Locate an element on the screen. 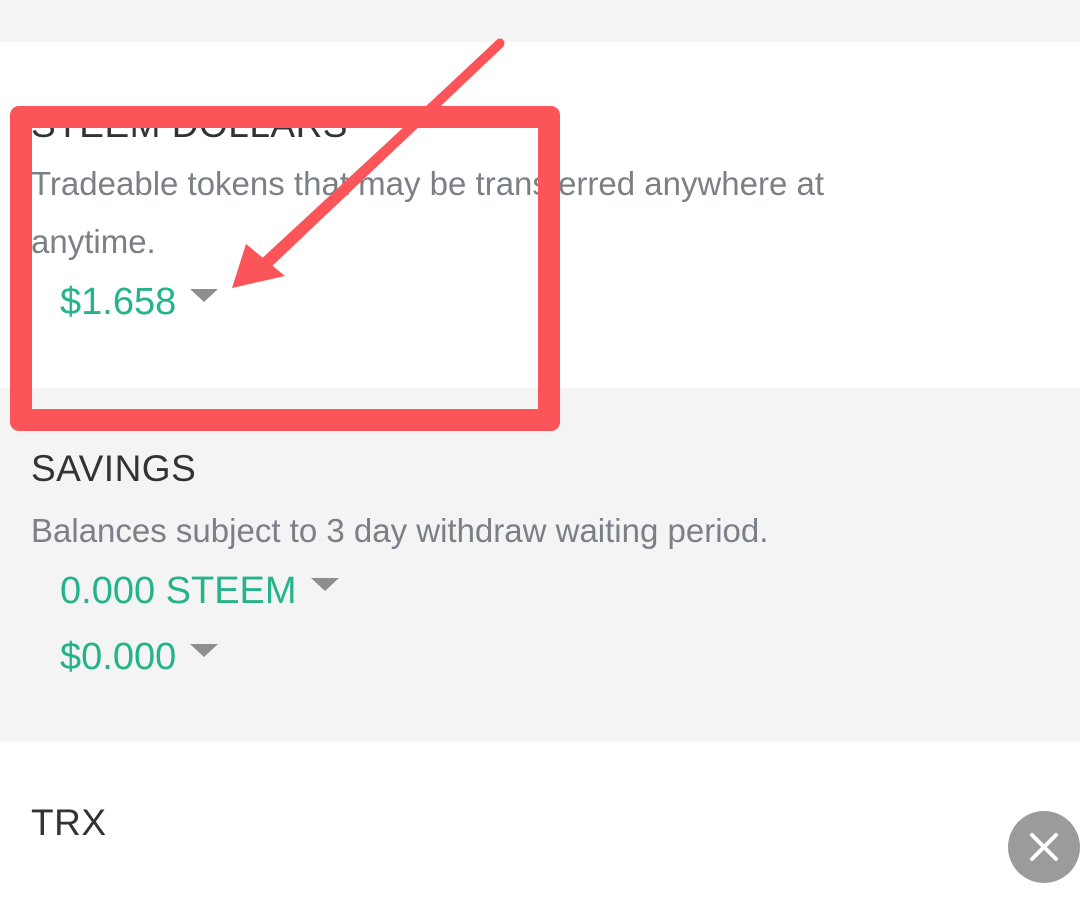 This screenshot has width=1080, height=903. steem-dollars-balance-dropdown: $1.658 is located at coordinates (139, 302).